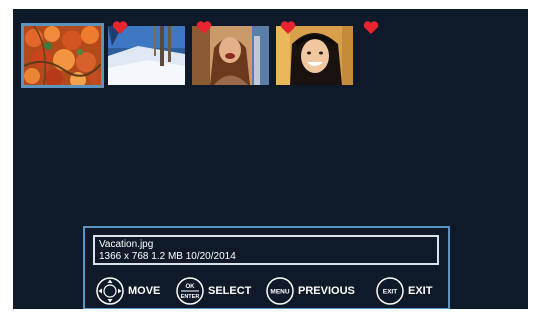  Describe the element at coordinates (110, 291) in the screenshot. I see `directional-pad-icon` at that location.